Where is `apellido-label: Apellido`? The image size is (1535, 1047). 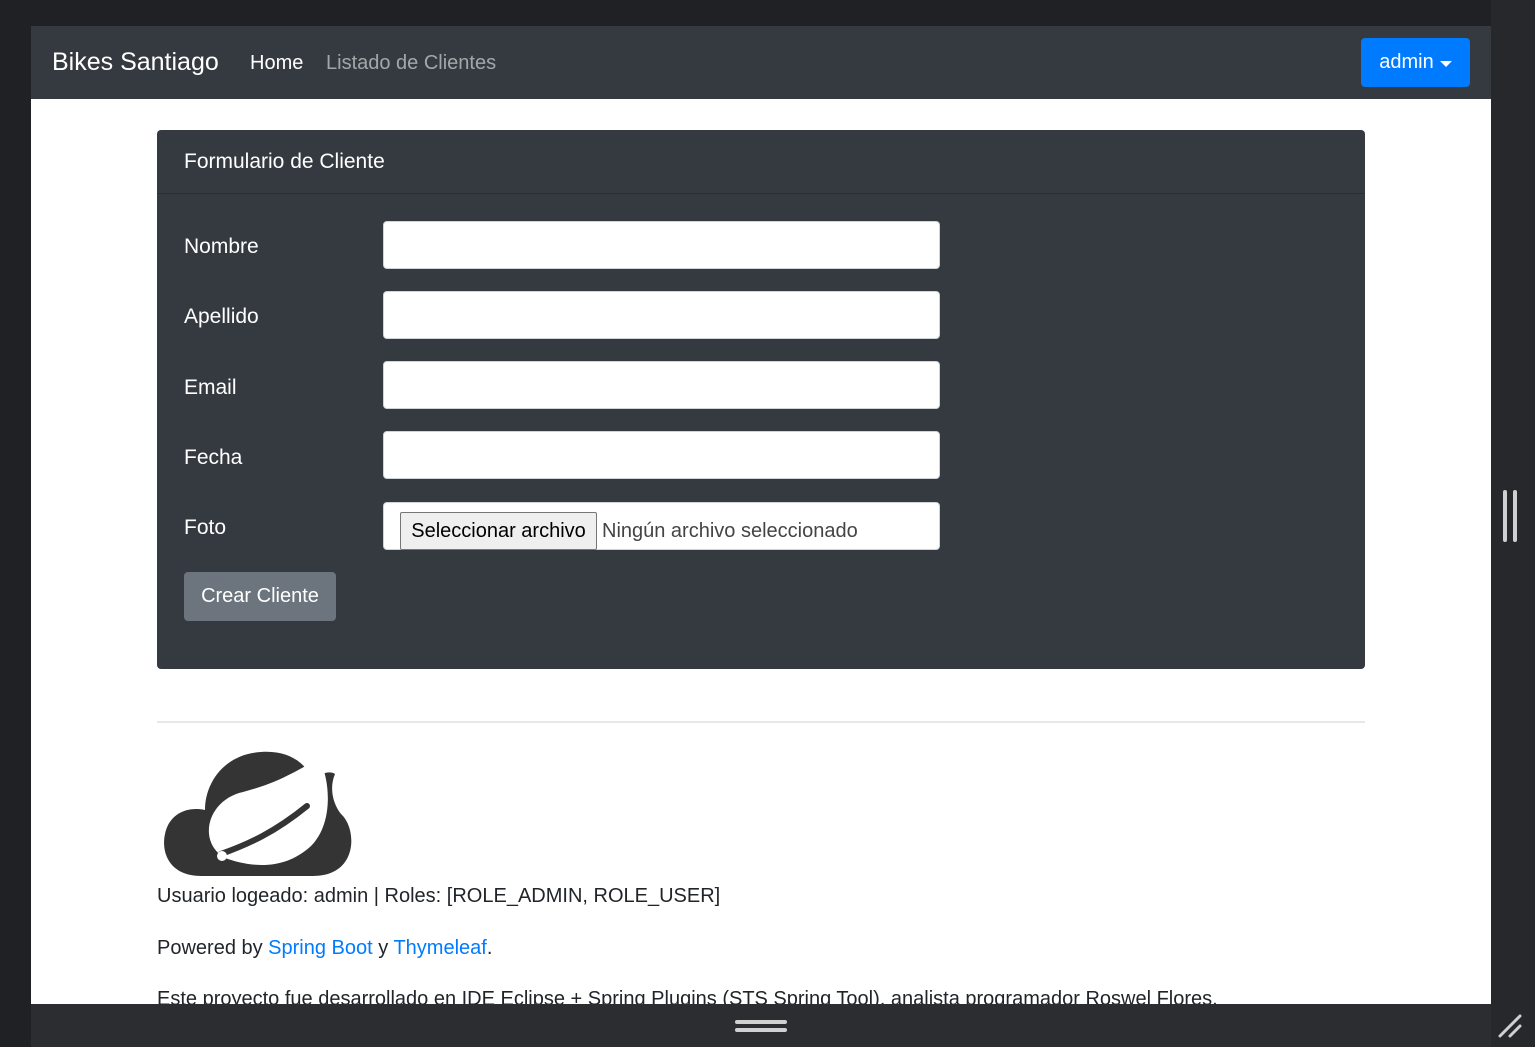
apellido-label: Apellido is located at coordinates (221, 316).